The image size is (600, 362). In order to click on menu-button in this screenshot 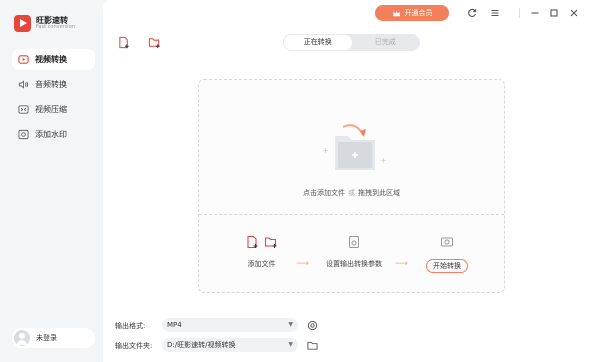, I will do `click(495, 13)`.